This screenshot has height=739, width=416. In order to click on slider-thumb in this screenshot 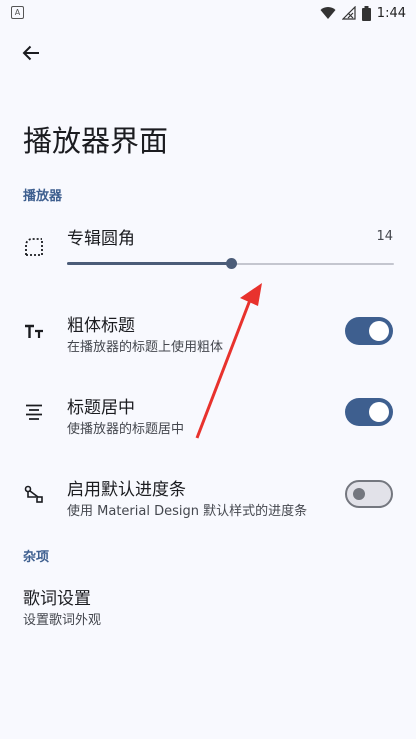, I will do `click(231, 263)`.